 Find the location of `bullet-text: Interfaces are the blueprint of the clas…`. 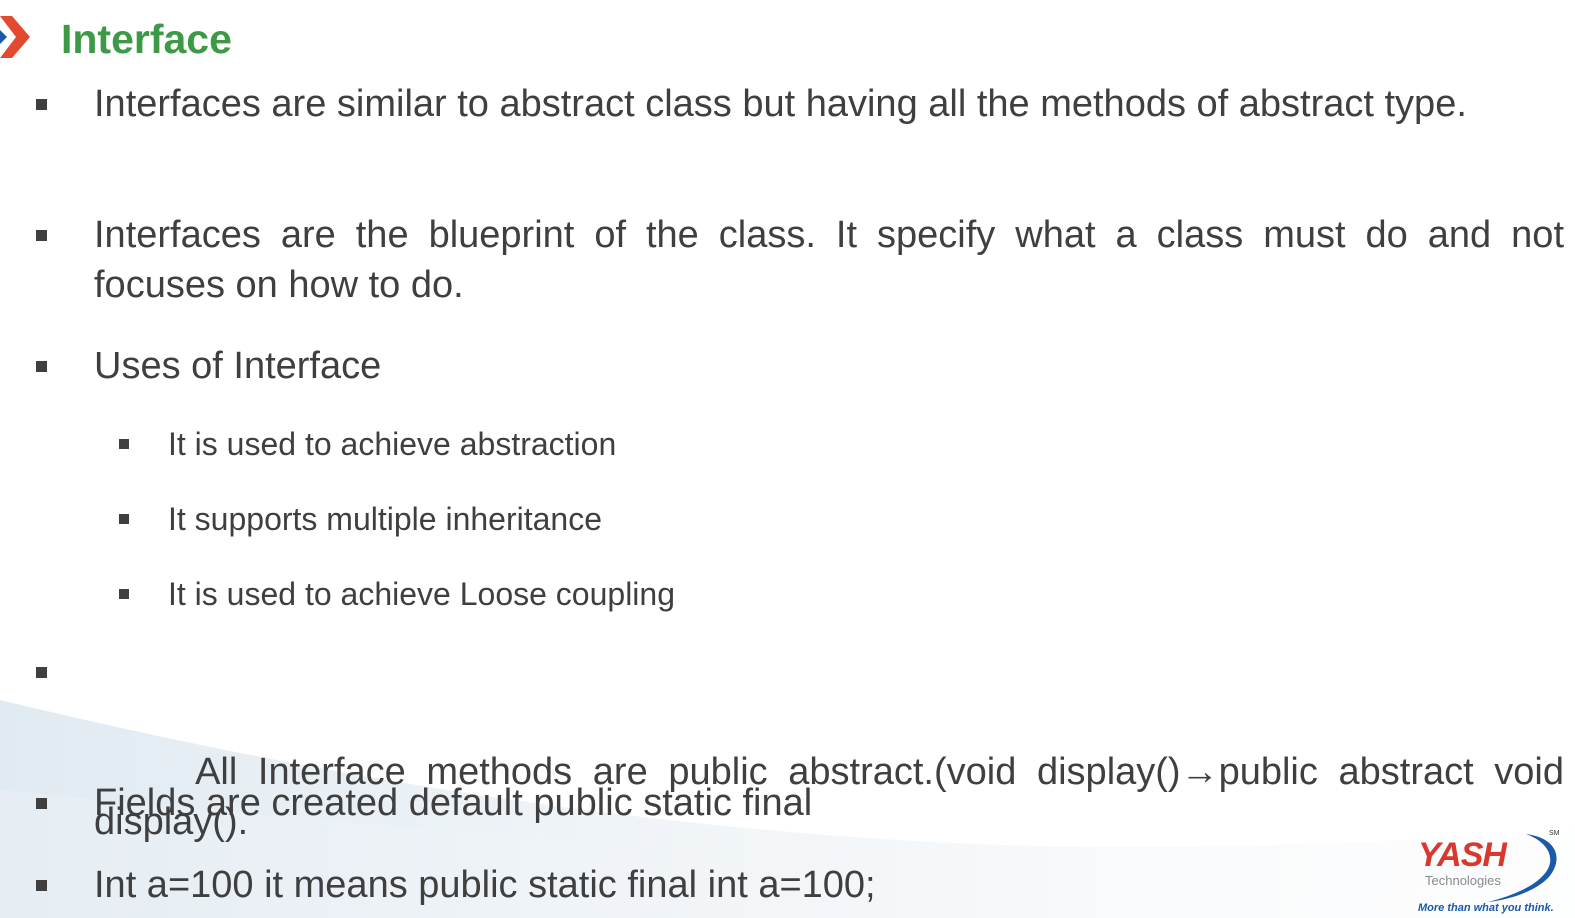

bullet-text: Interfaces are the blueprint of the clas… is located at coordinates (829, 260).